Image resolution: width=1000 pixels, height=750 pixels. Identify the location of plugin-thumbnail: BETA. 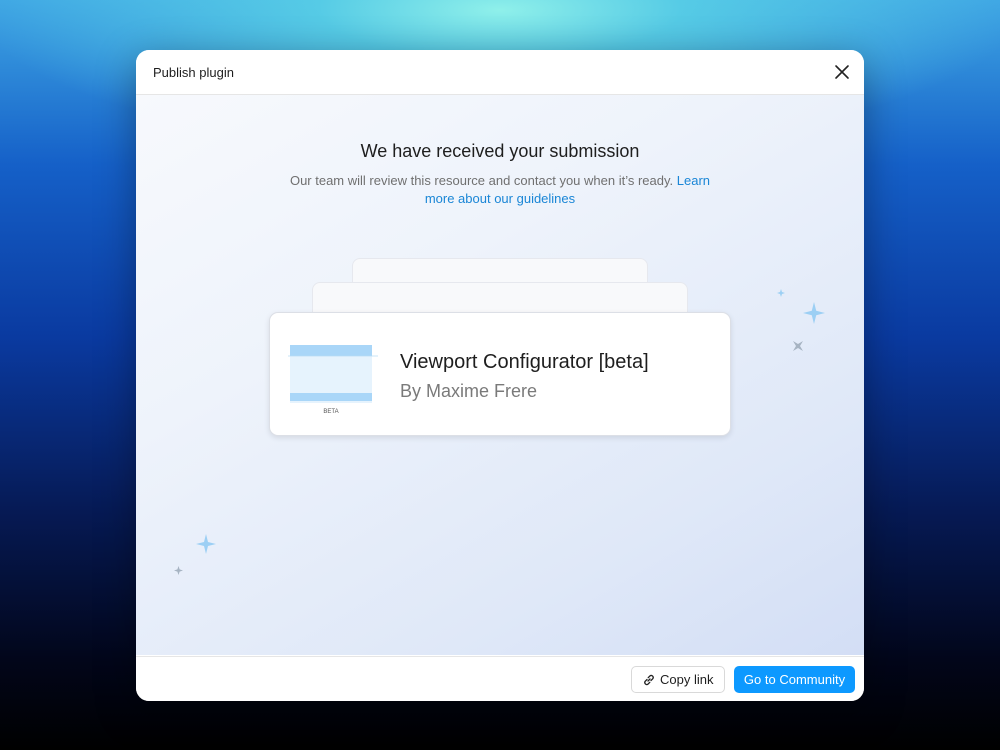
(333, 380).